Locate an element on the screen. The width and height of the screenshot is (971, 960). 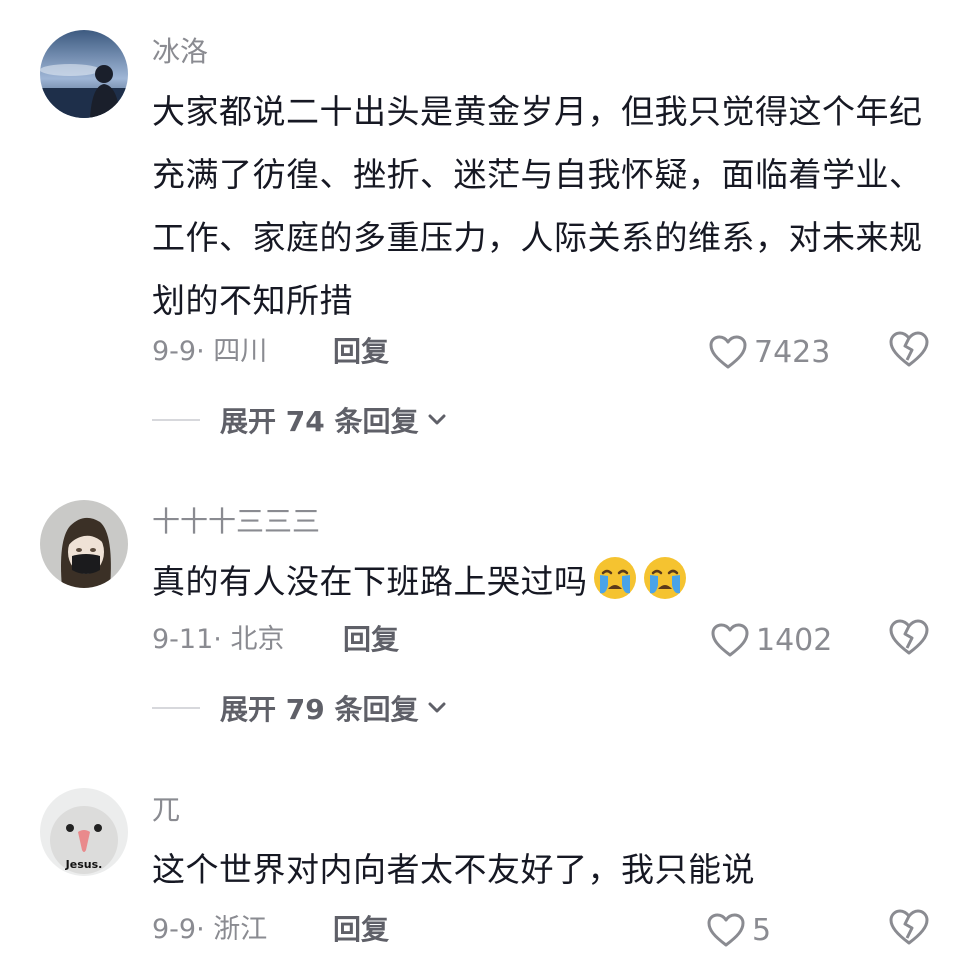
masked-girl-illustration-avatar-icon is located at coordinates (84, 544).